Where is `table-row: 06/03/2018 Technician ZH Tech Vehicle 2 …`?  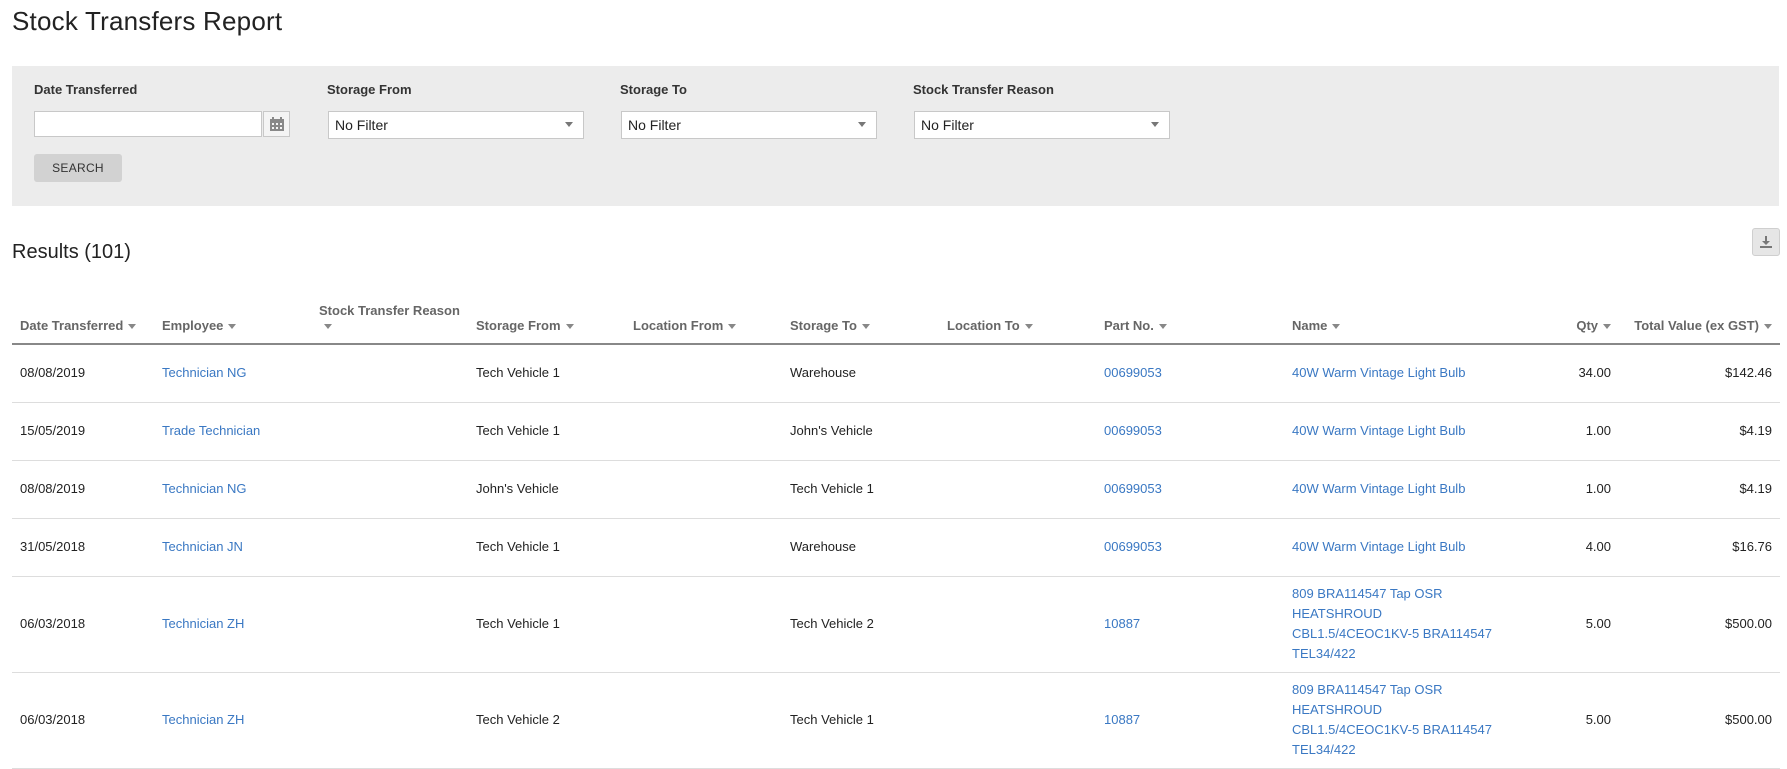
table-row: 06/03/2018 Technician ZH Tech Vehicle 2 … is located at coordinates (896, 720).